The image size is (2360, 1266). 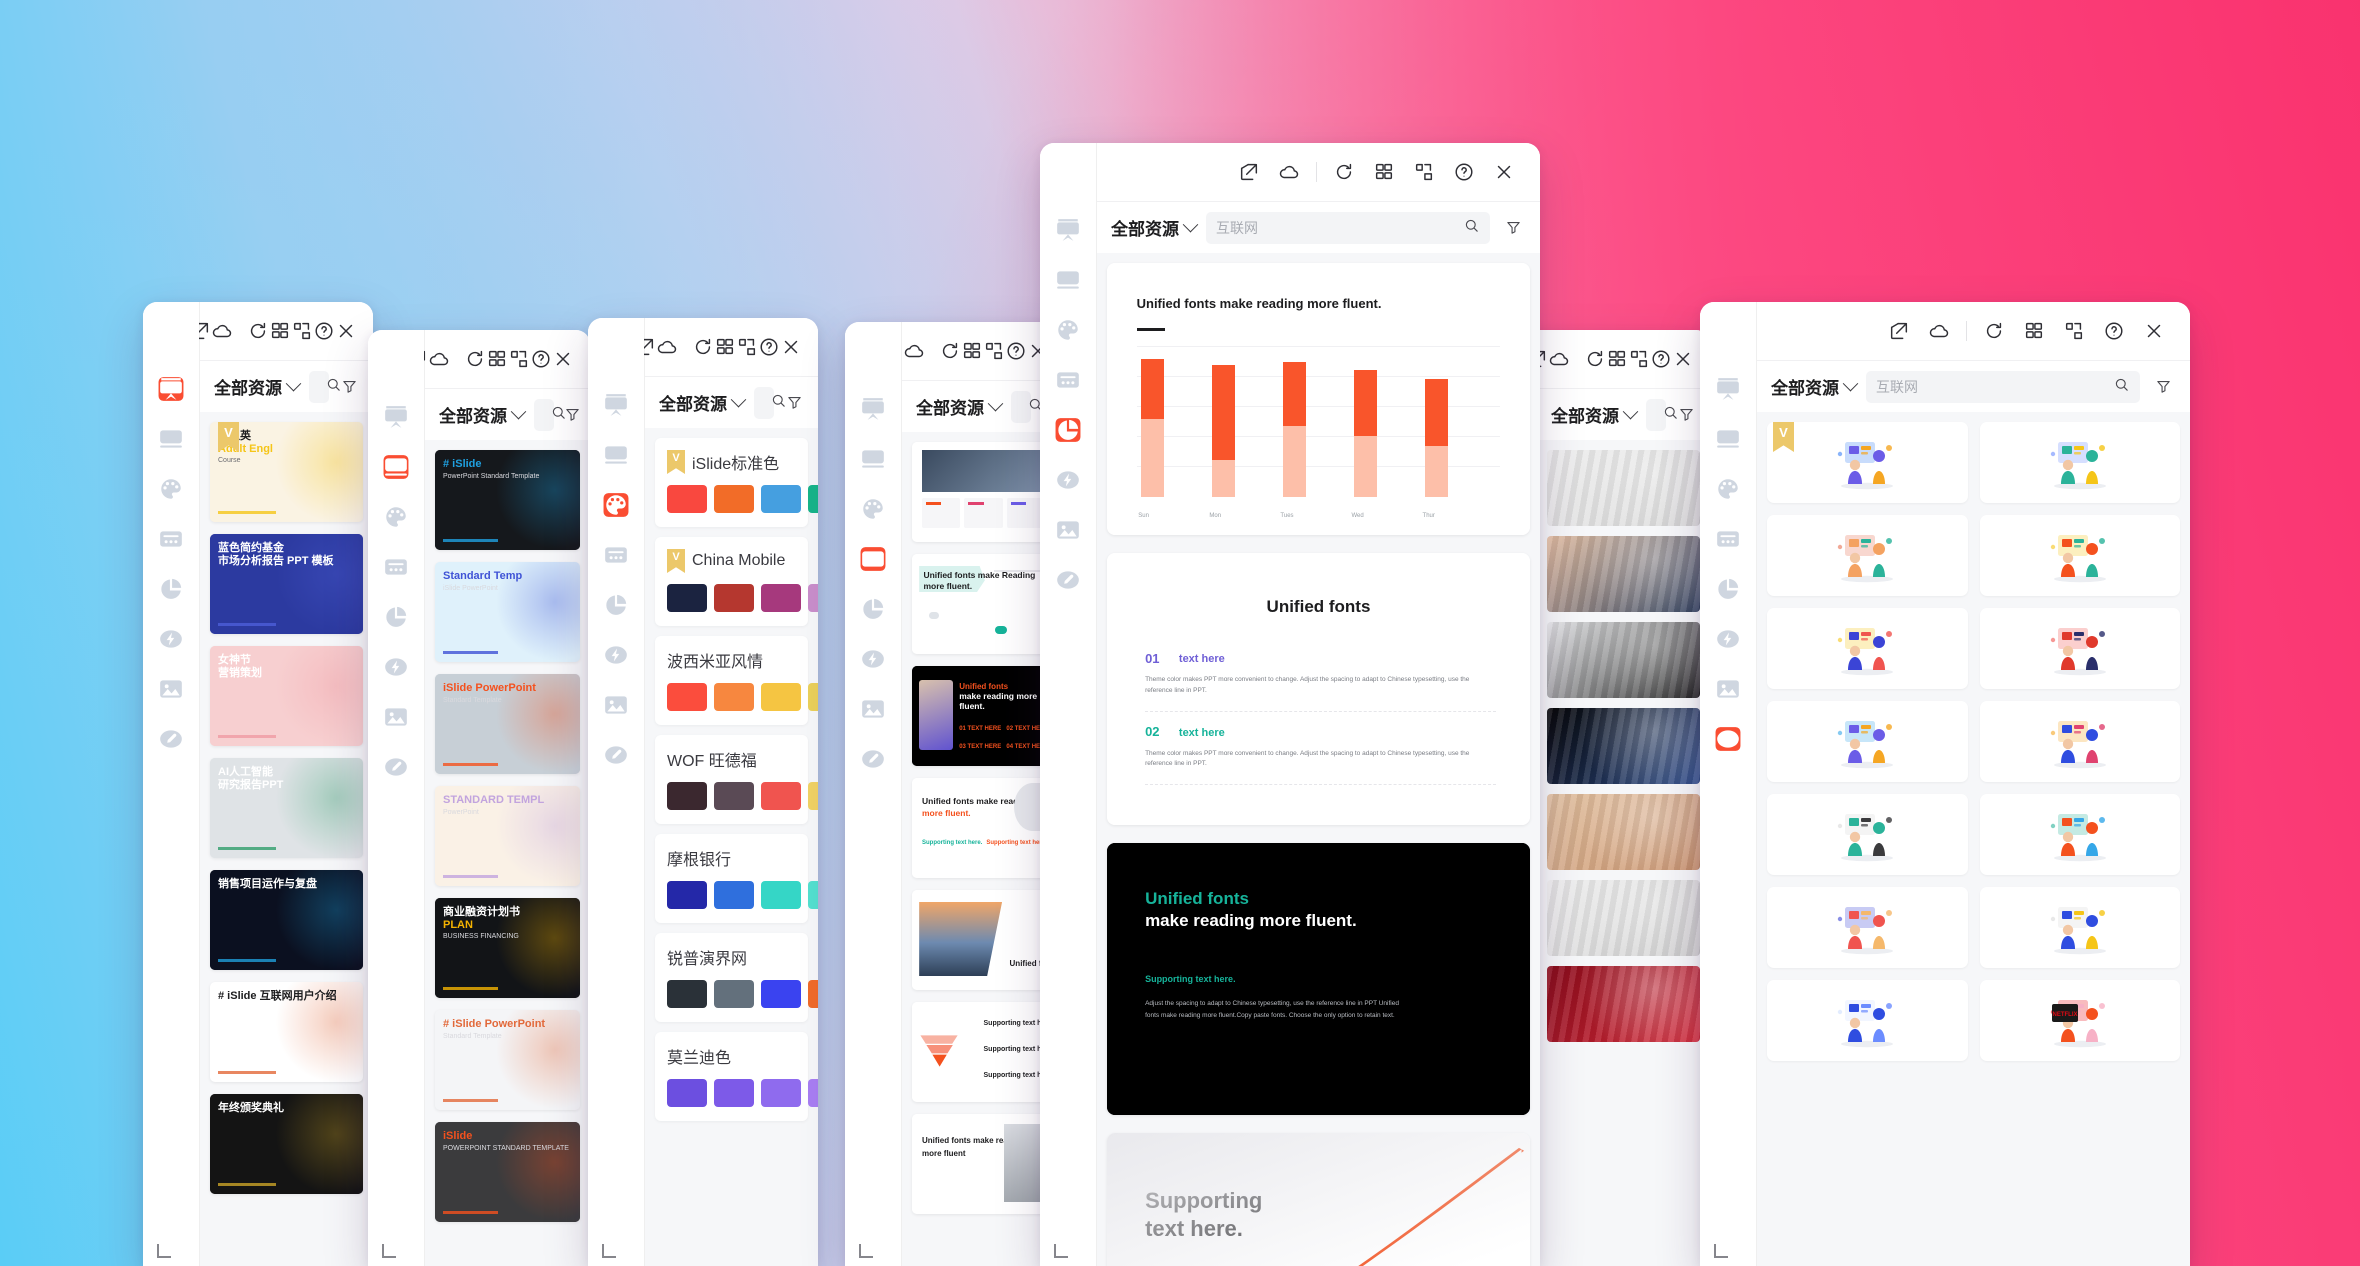 What do you see at coordinates (346, 331) in the screenshot?
I see `close-icon` at bounding box center [346, 331].